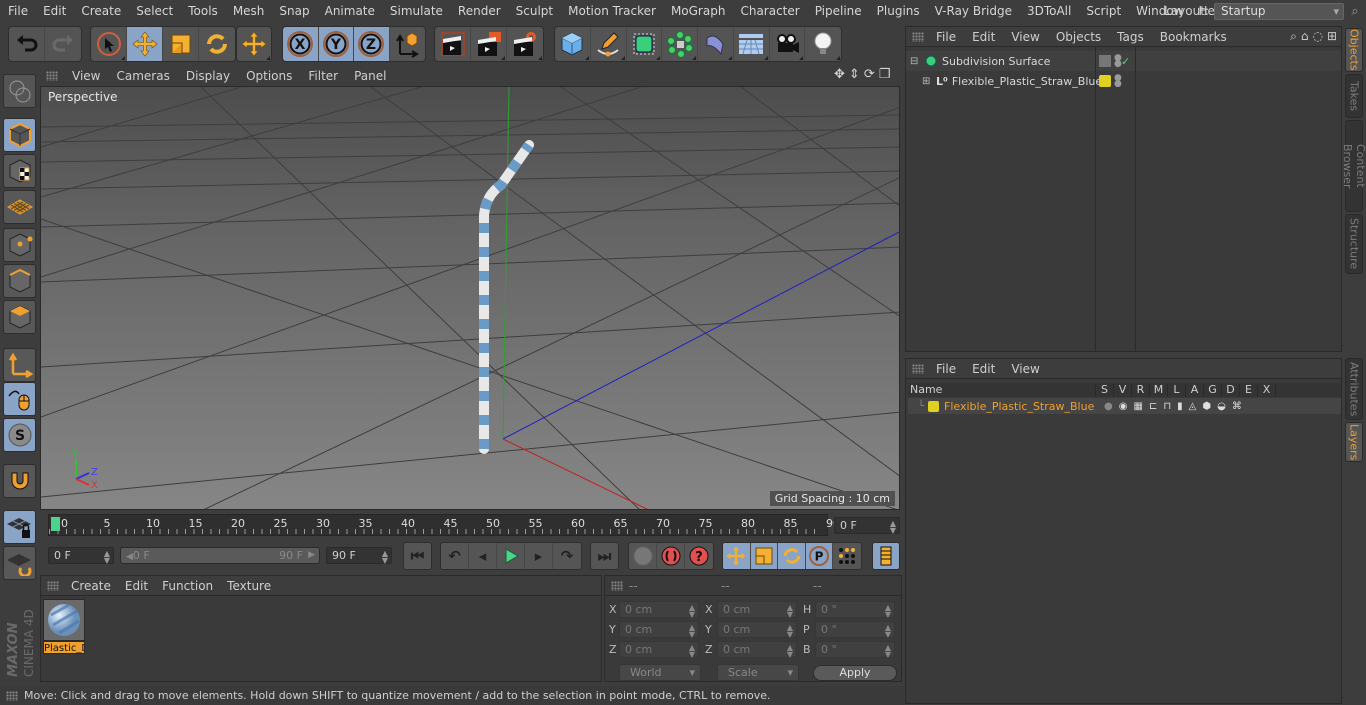 This screenshot has height=705, width=1366. What do you see at coordinates (698, 11) in the screenshot?
I see `menu-mograph: MoGraph` at bounding box center [698, 11].